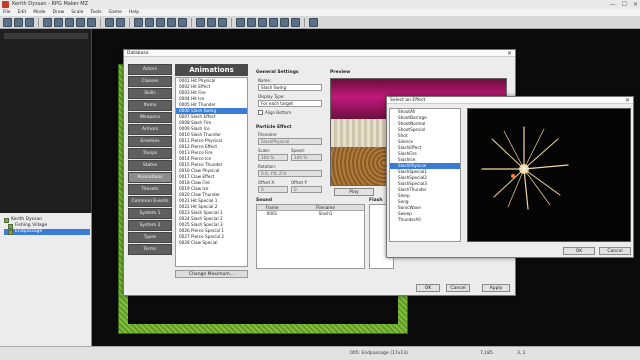 This screenshot has height=360, width=640. I want to click on zoom-actual-icon, so click(222, 22).